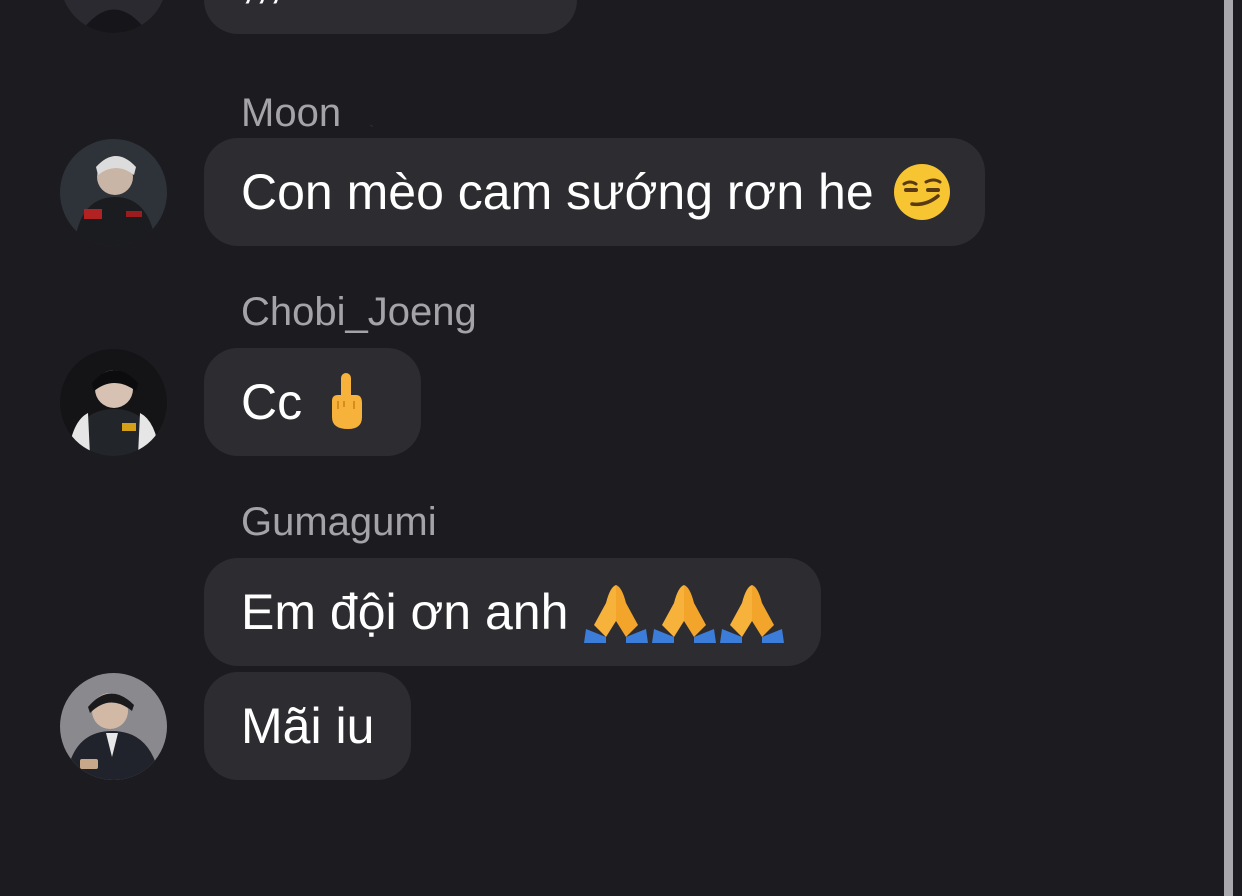 This screenshot has height=896, width=1242. I want to click on message-bubble: Con mèo cam sướng rơn he, so click(594, 192).